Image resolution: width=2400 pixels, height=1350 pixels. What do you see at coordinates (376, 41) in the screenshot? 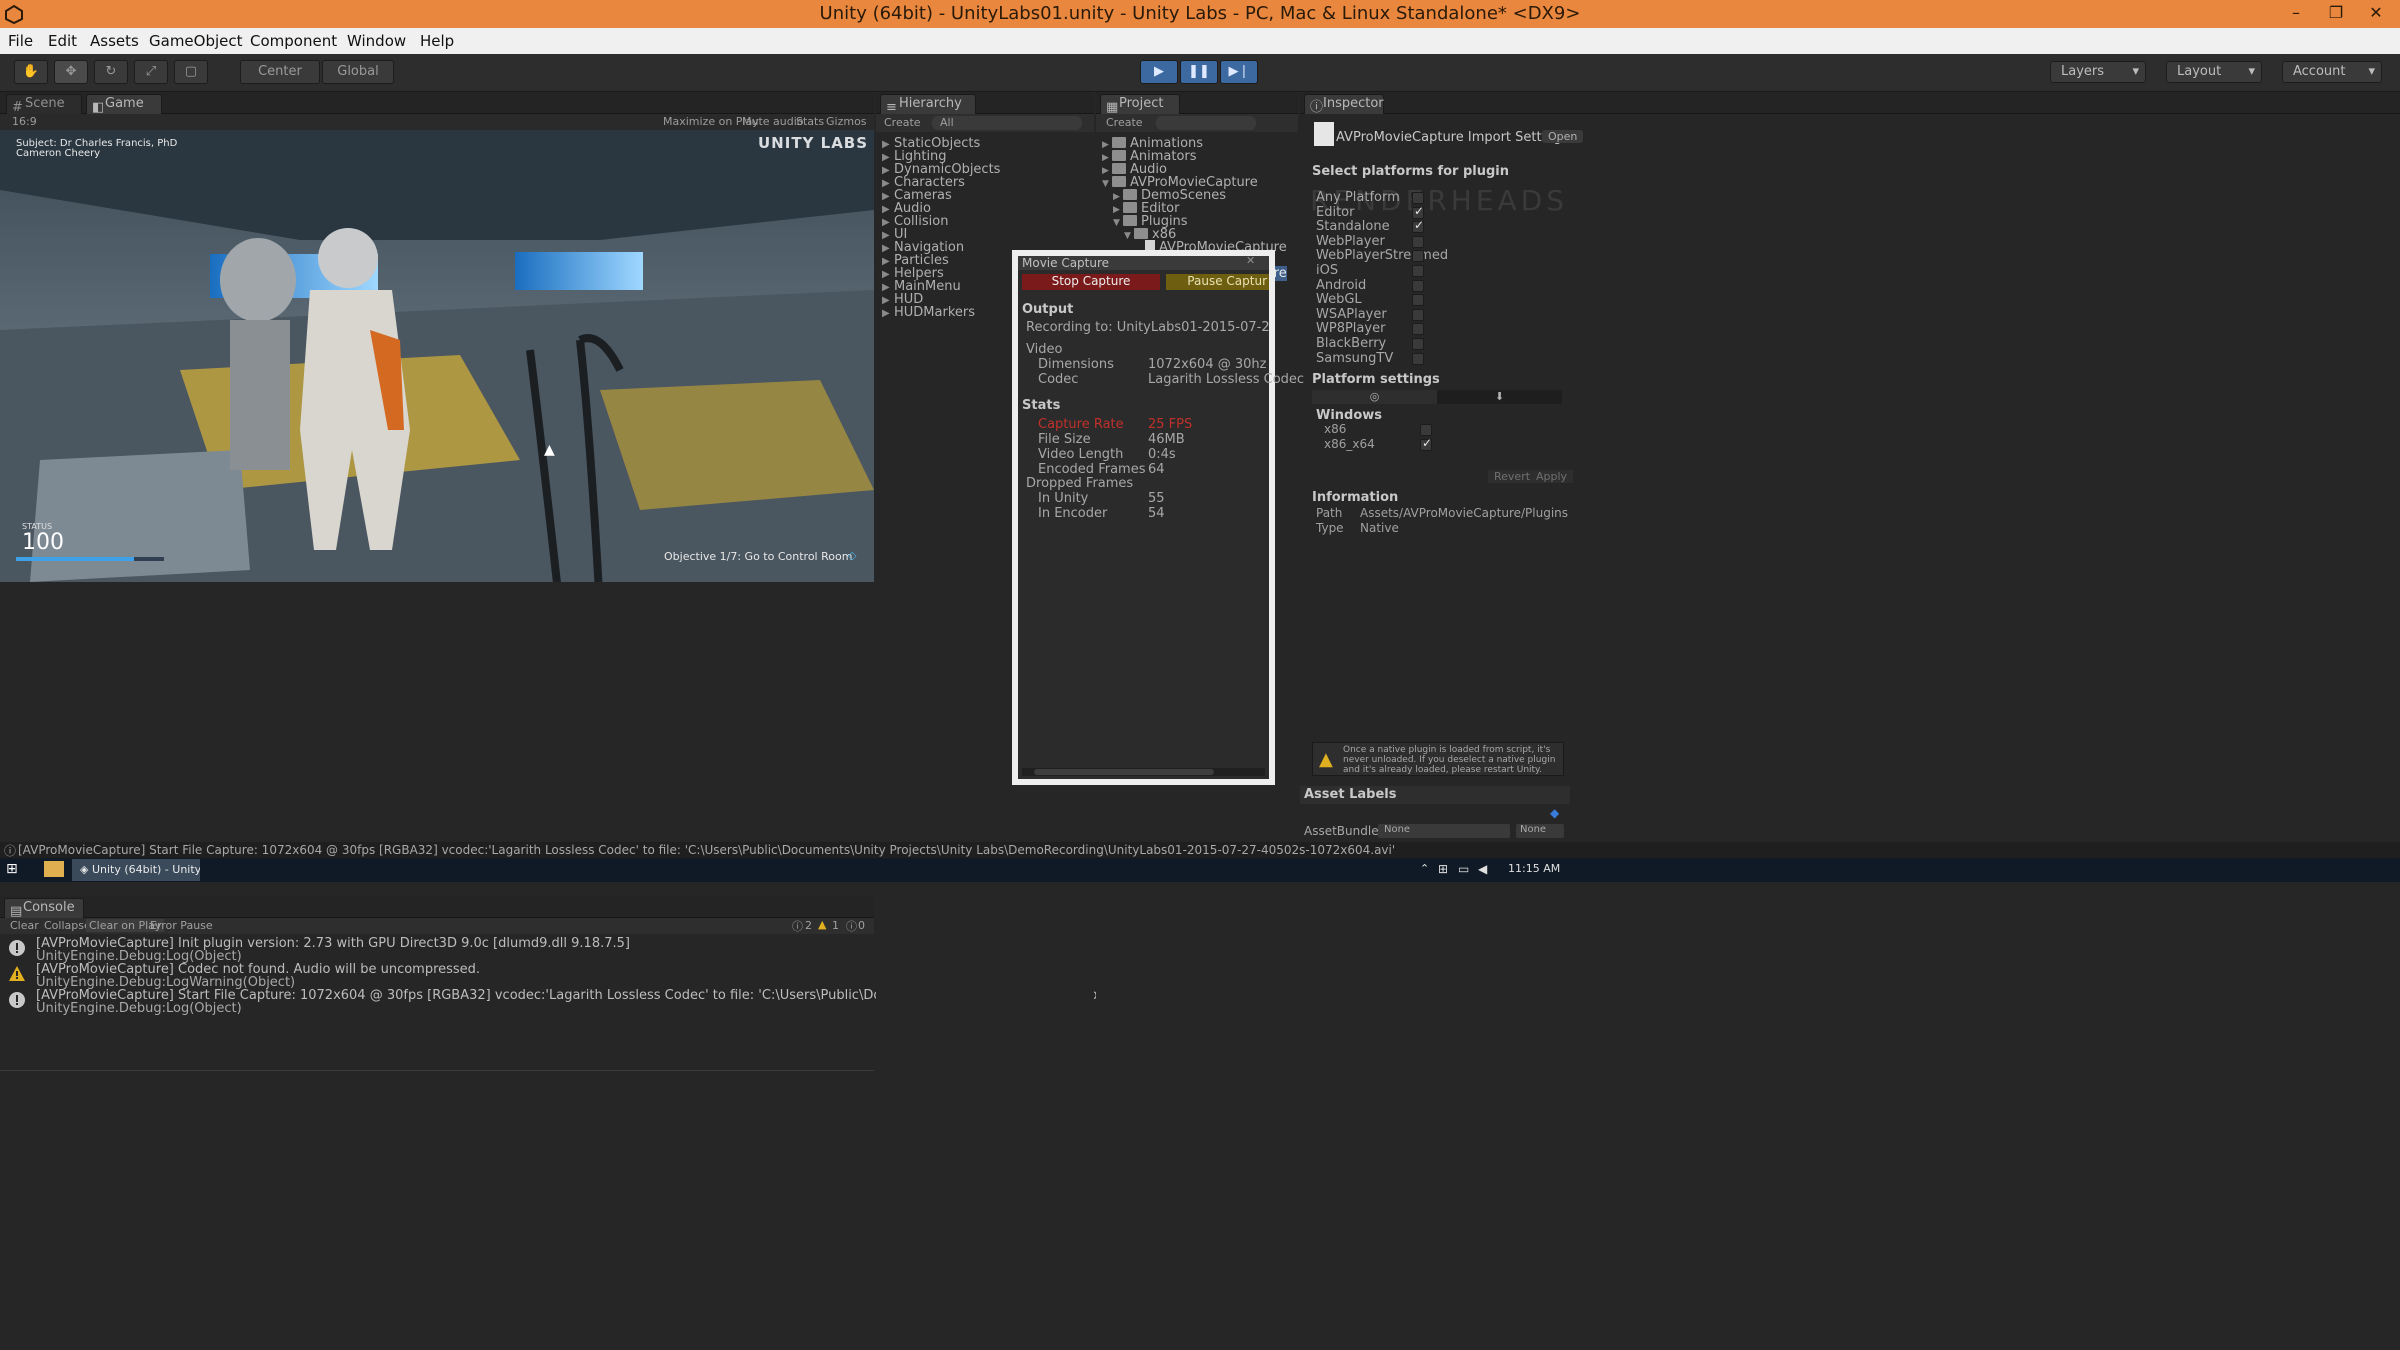
I see `menu-window: Window` at bounding box center [376, 41].